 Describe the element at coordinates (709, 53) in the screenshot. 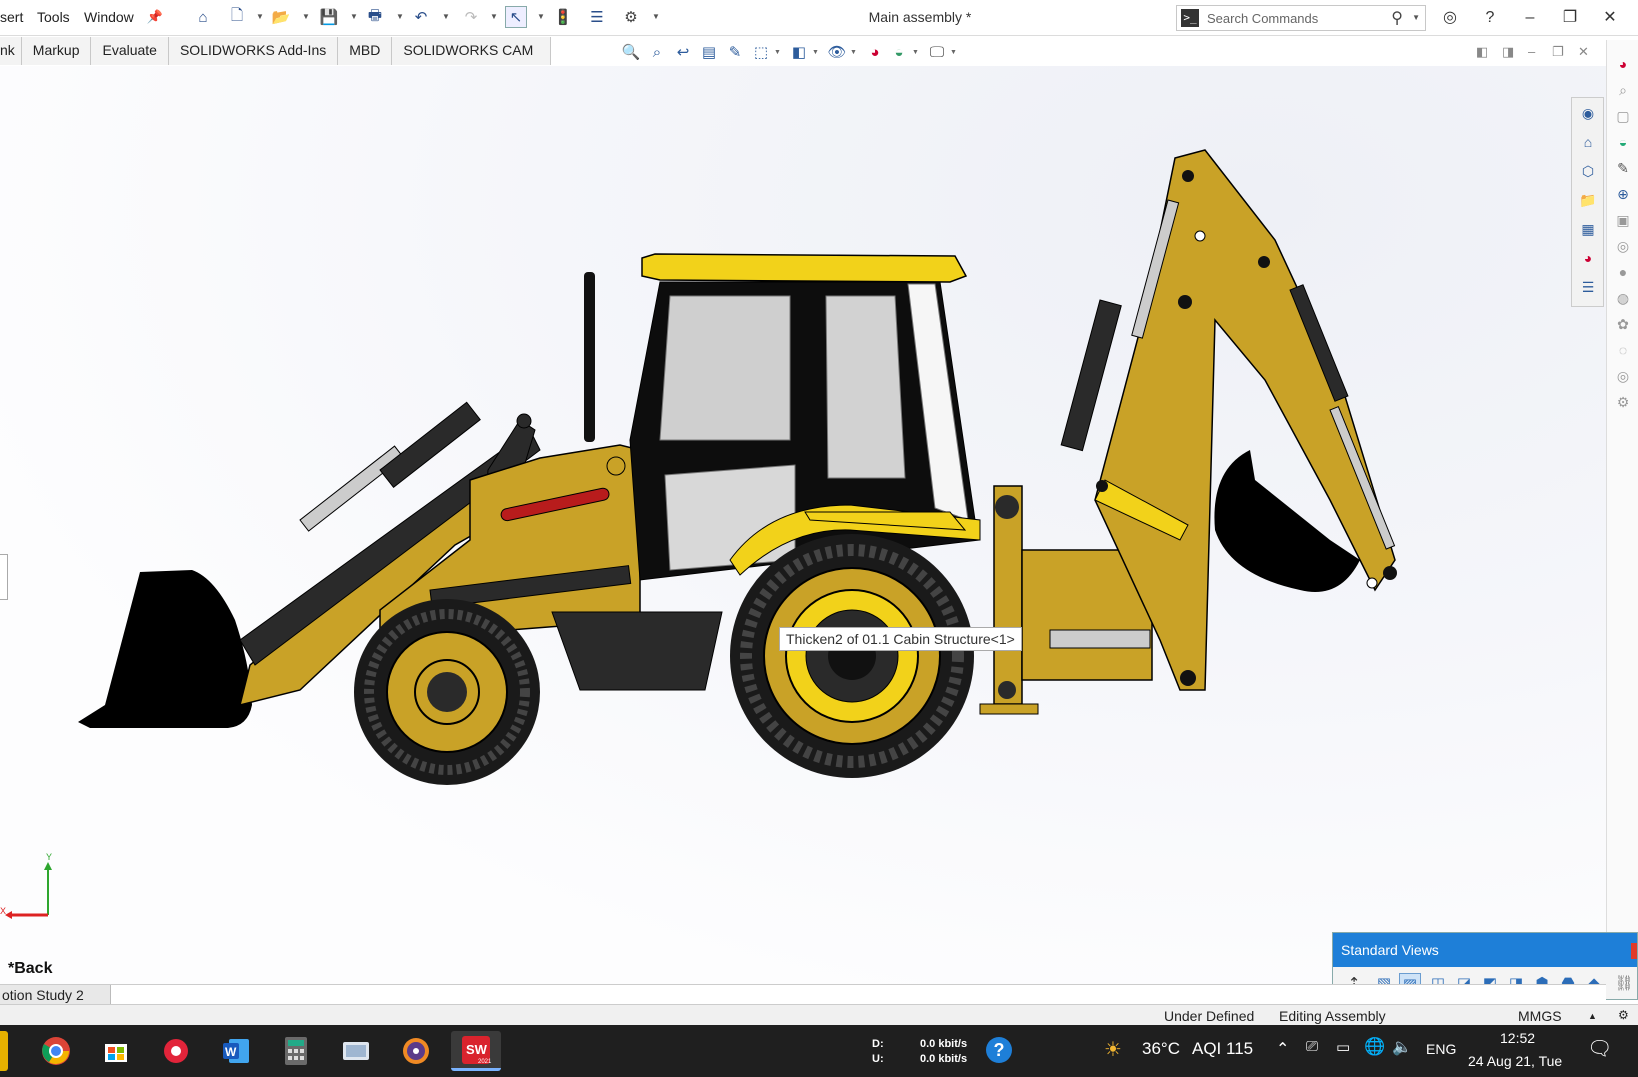

I see `section-view-icon: ▤` at that location.